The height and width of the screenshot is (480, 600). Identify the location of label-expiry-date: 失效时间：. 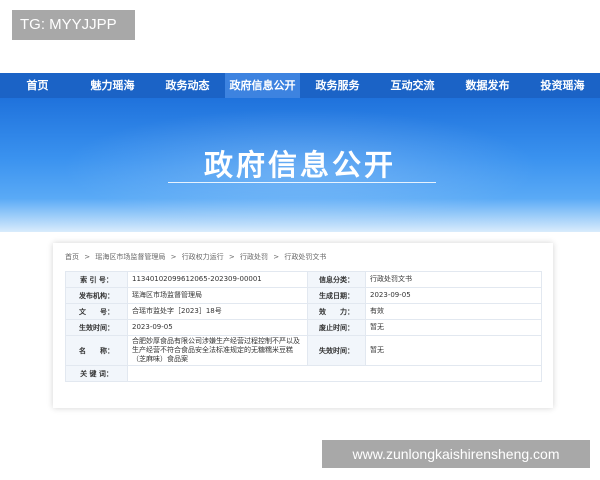
(336, 350).